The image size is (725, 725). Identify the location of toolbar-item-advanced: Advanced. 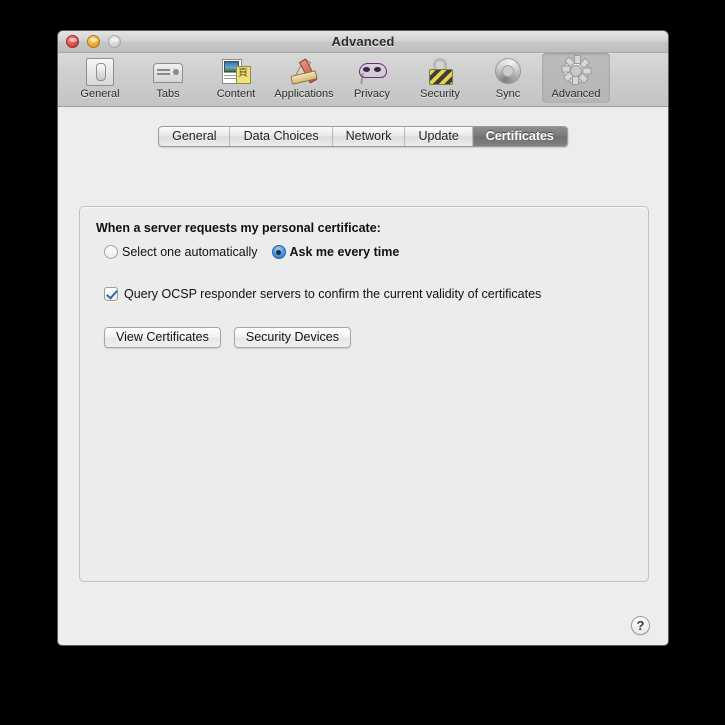
(576, 78).